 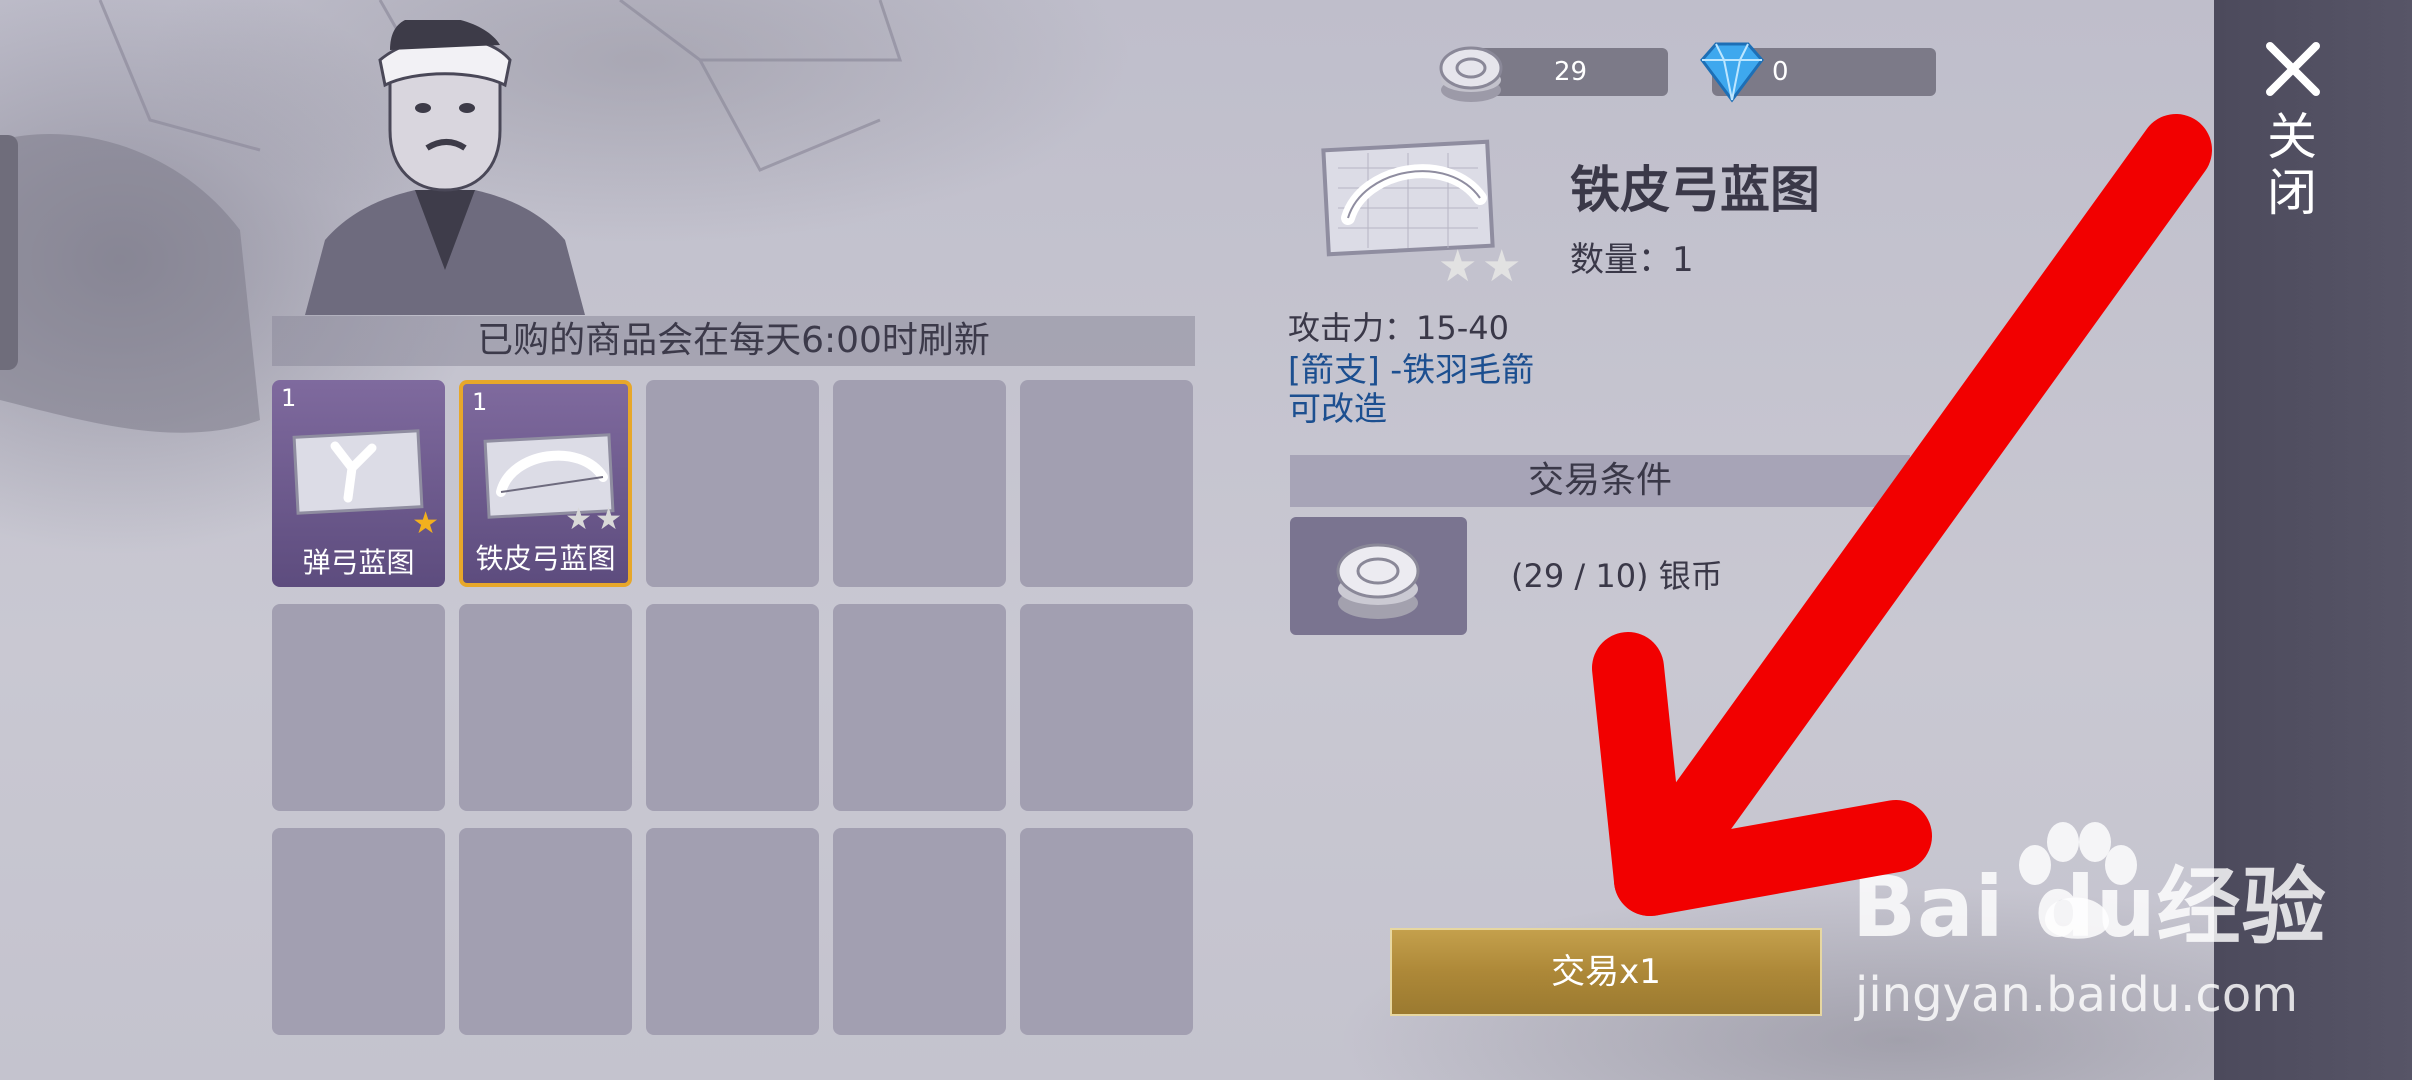 I want to click on item-quantity: 数量：1, so click(x=1632, y=260).